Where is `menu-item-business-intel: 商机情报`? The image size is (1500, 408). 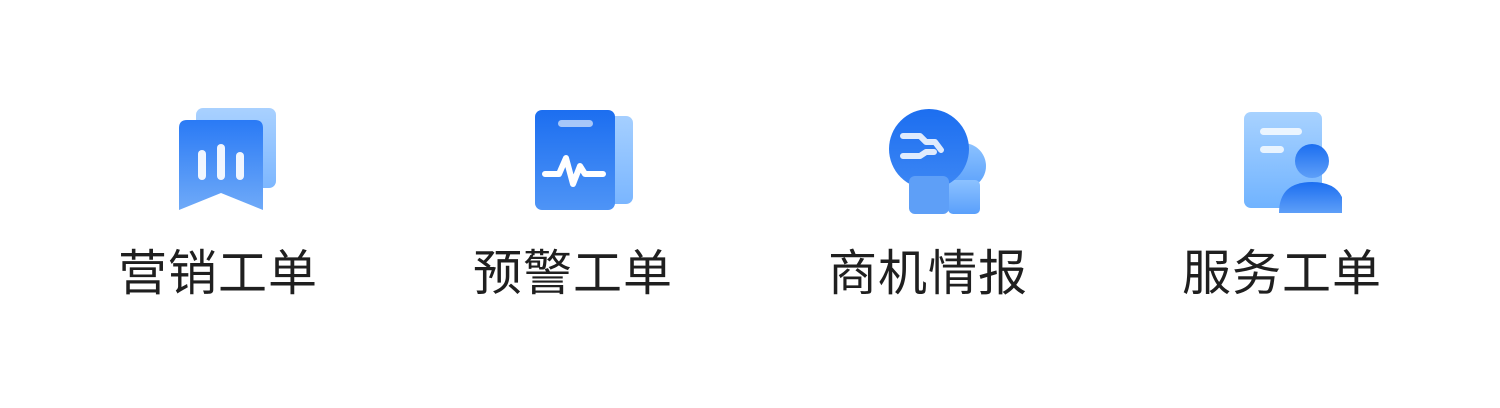
menu-item-business-intel: 商机情报 is located at coordinates (928, 205).